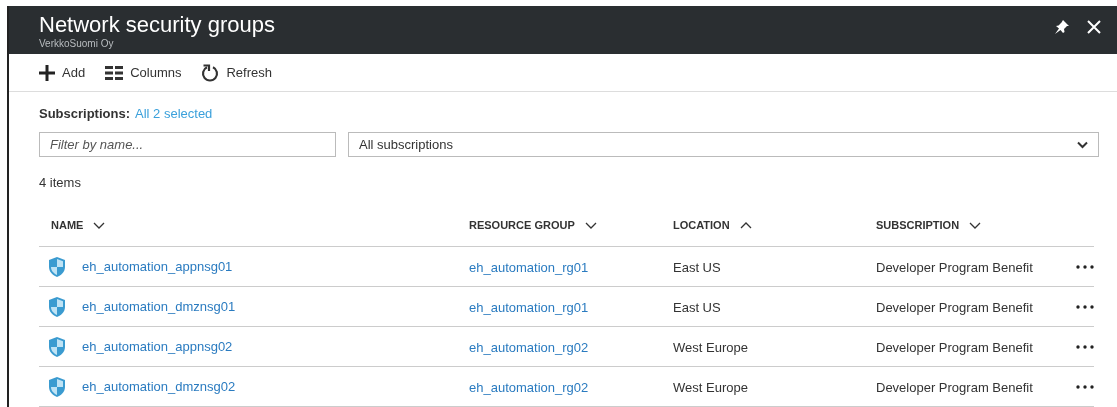 Image resolution: width=1117 pixels, height=407 pixels. What do you see at coordinates (260, 225) in the screenshot?
I see `column-header: NAME` at bounding box center [260, 225].